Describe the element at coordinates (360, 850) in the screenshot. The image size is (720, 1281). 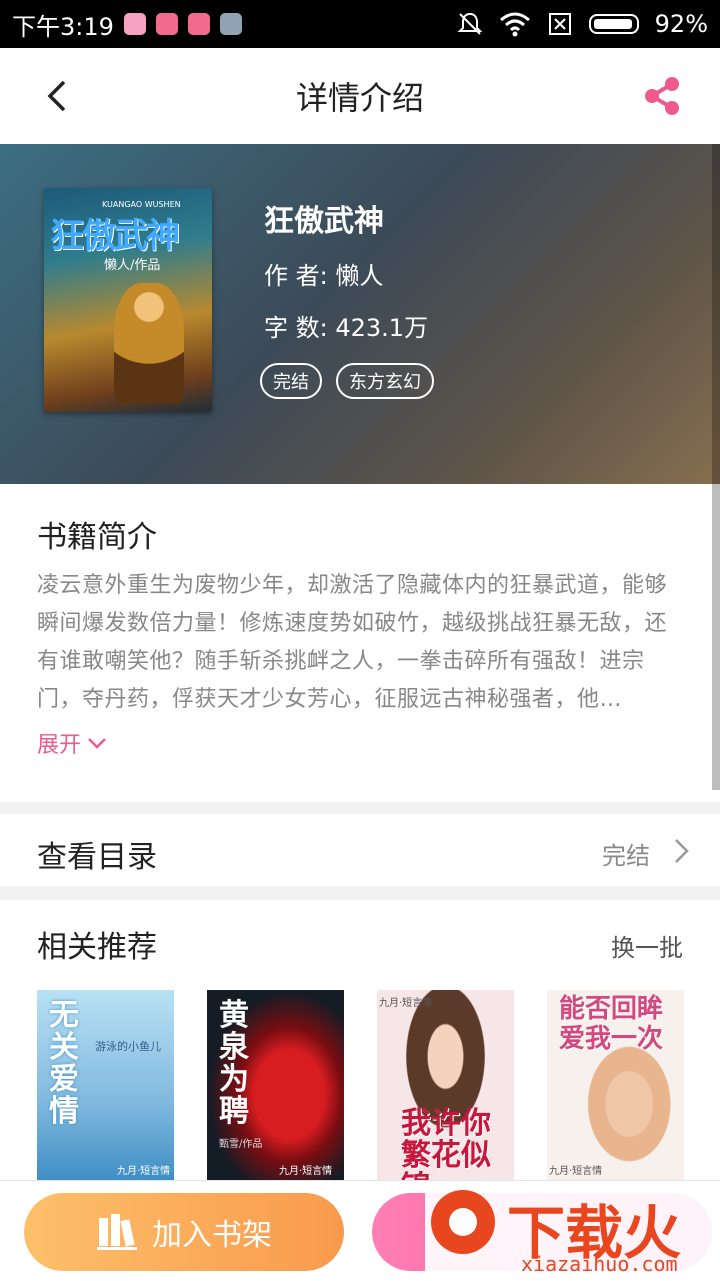
I see `catalog-row: 查看目录 完结` at that location.